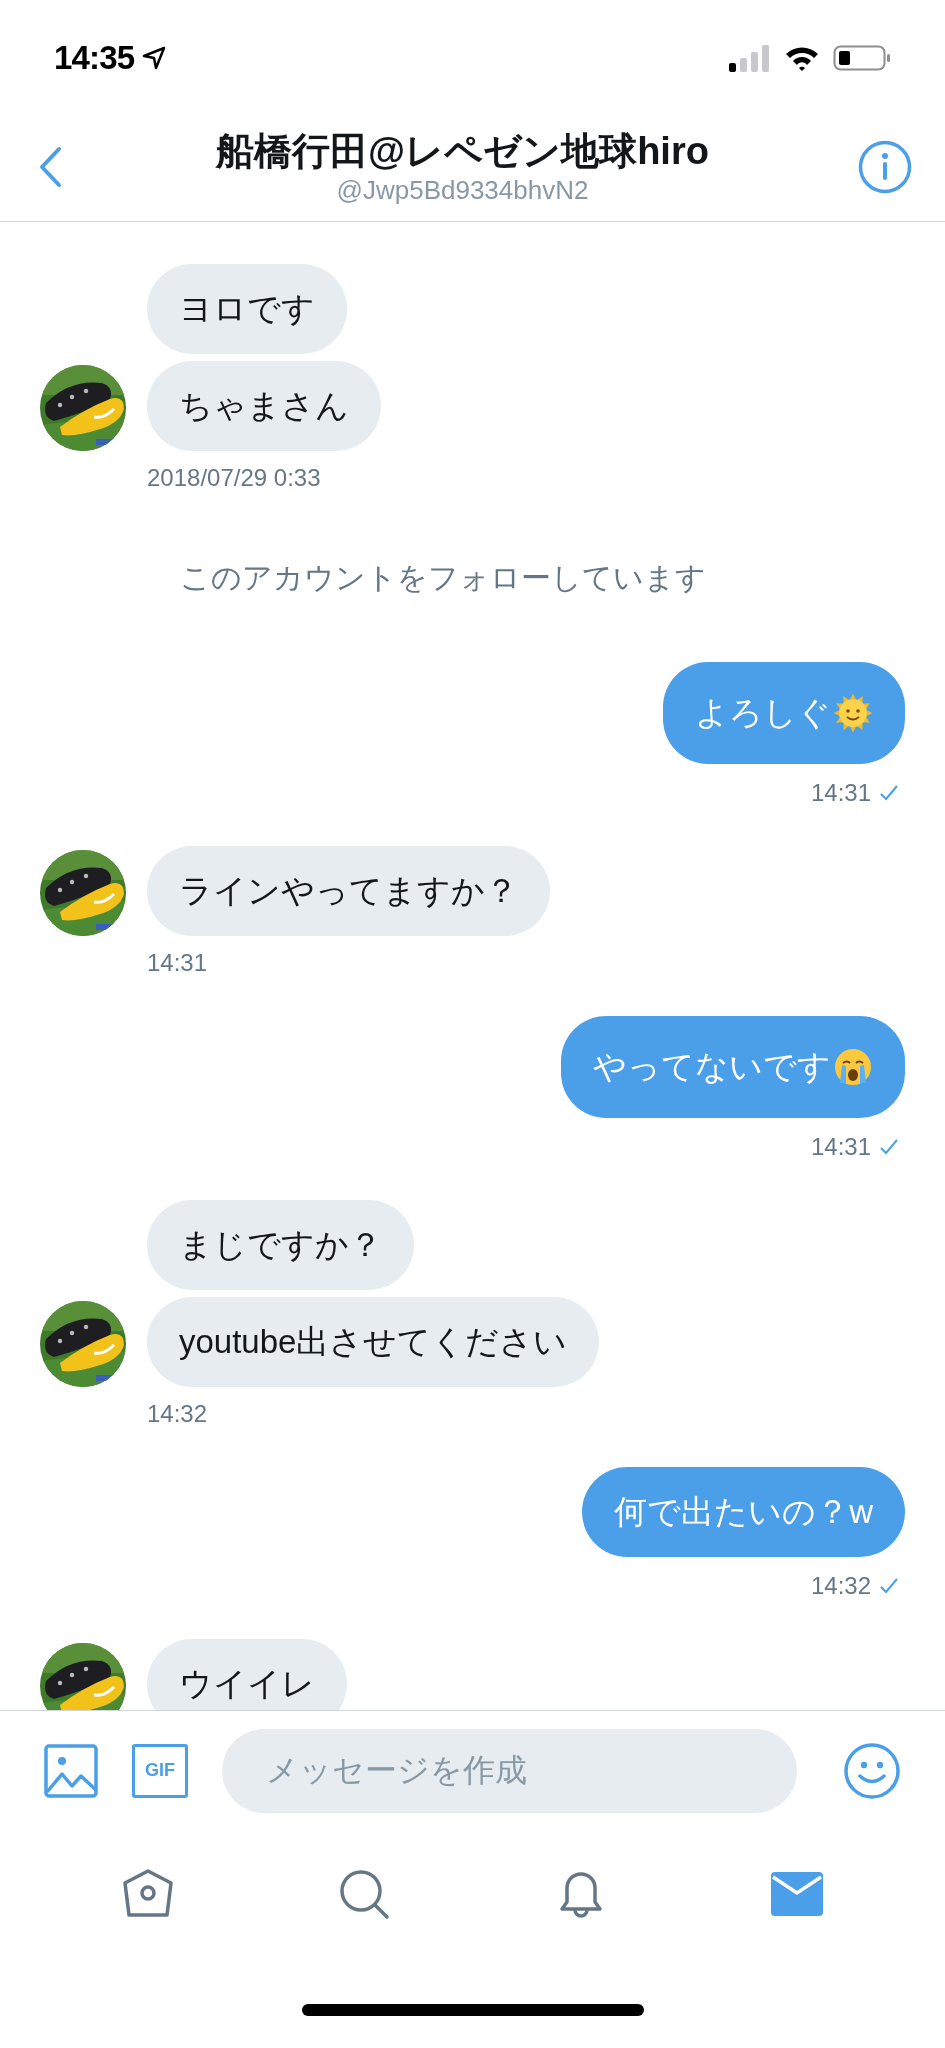  What do you see at coordinates (247, 1674) in the screenshot?
I see `received-message-bubble: ウイイレ` at bounding box center [247, 1674].